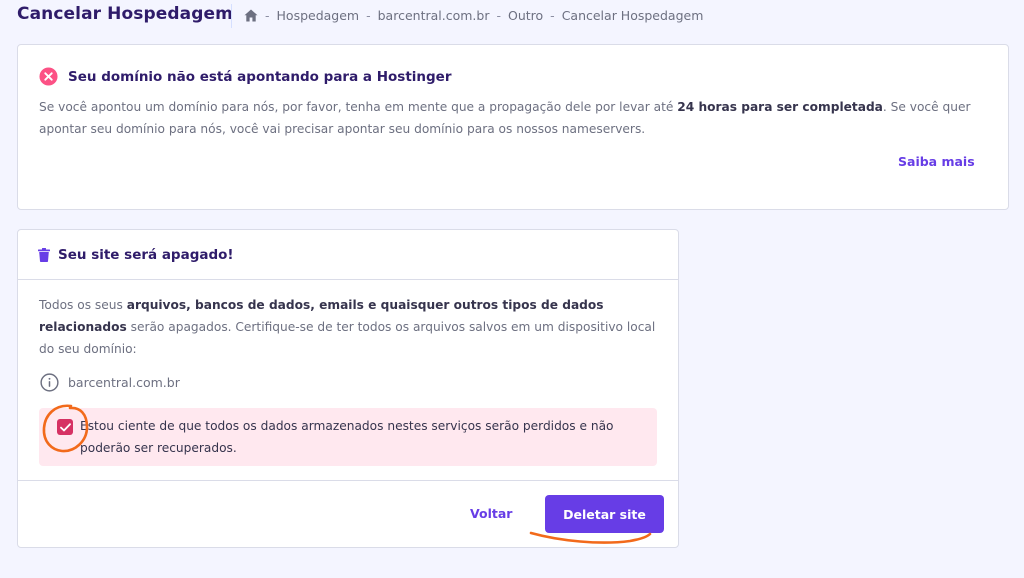 Image resolution: width=1024 pixels, height=578 pixels. I want to click on header-divider, so click(231, 16).